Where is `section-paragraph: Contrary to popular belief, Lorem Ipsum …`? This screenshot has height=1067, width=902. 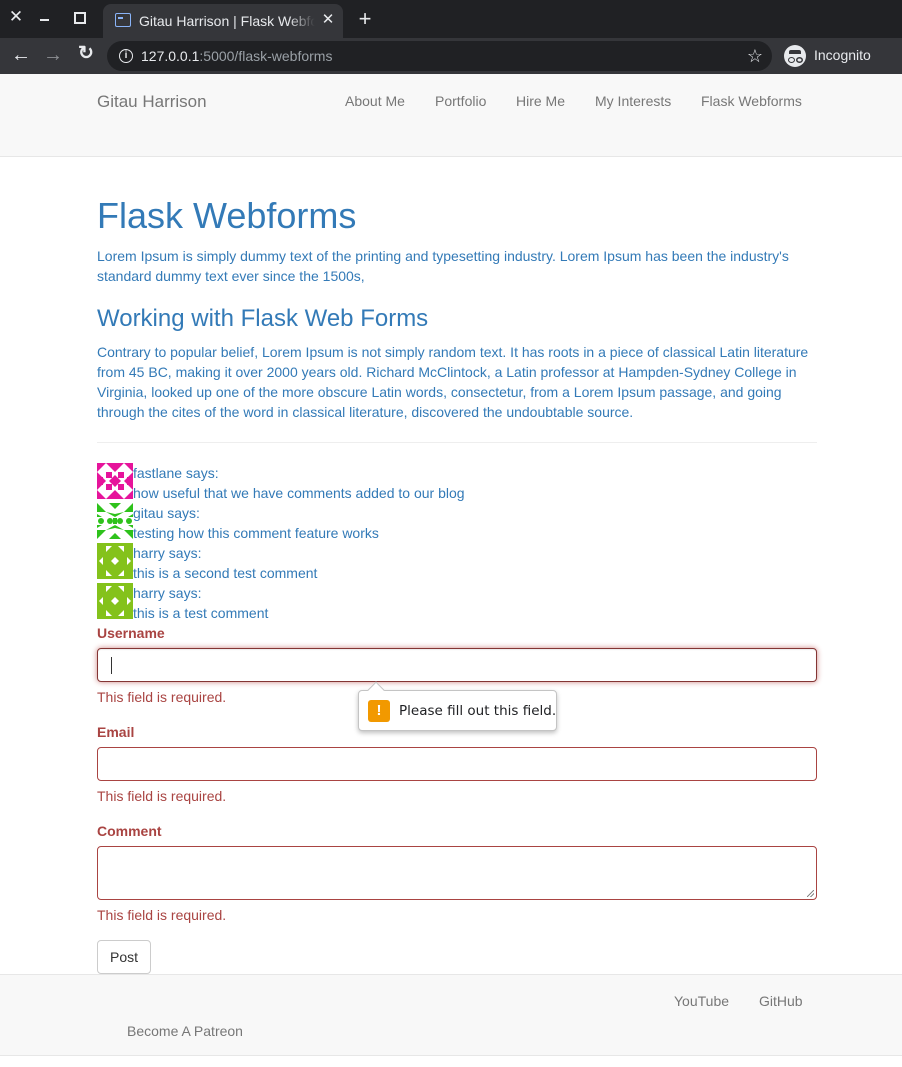
section-paragraph: Contrary to popular belief, Lorem Ipsum … is located at coordinates (453, 382).